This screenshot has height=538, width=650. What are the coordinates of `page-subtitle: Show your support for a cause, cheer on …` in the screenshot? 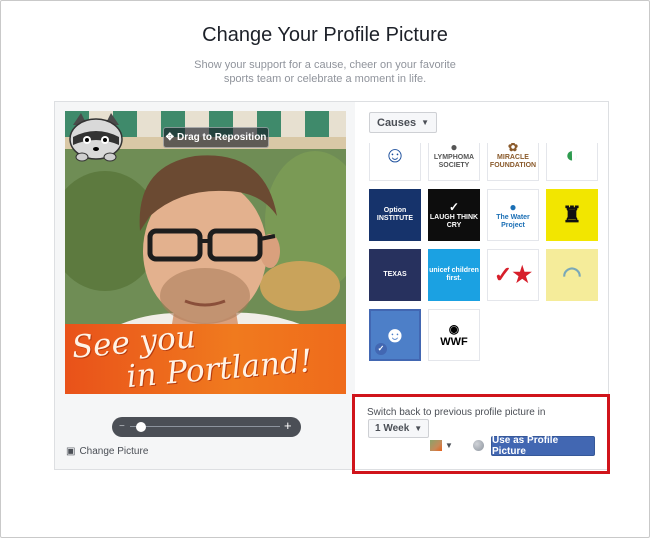 It's located at (325, 72).